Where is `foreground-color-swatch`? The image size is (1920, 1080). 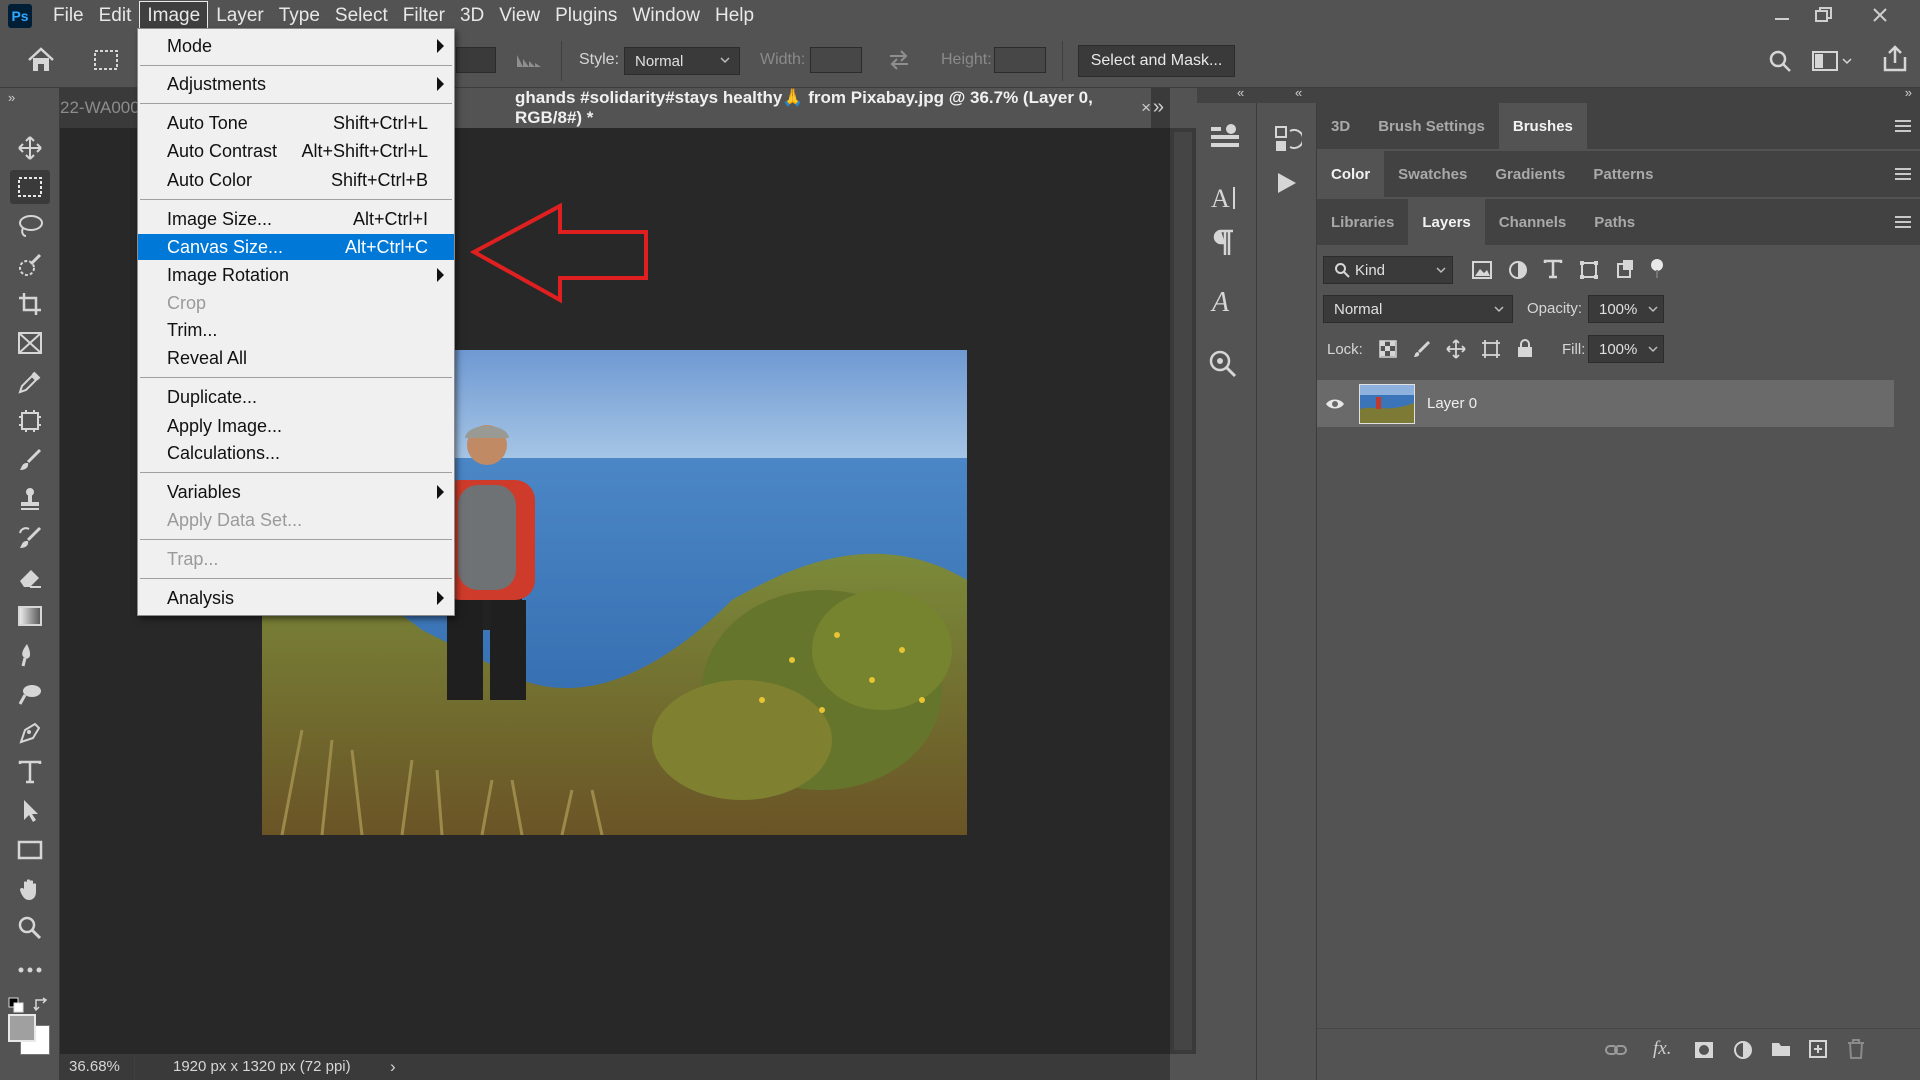
foreground-color-swatch is located at coordinates (22, 1028).